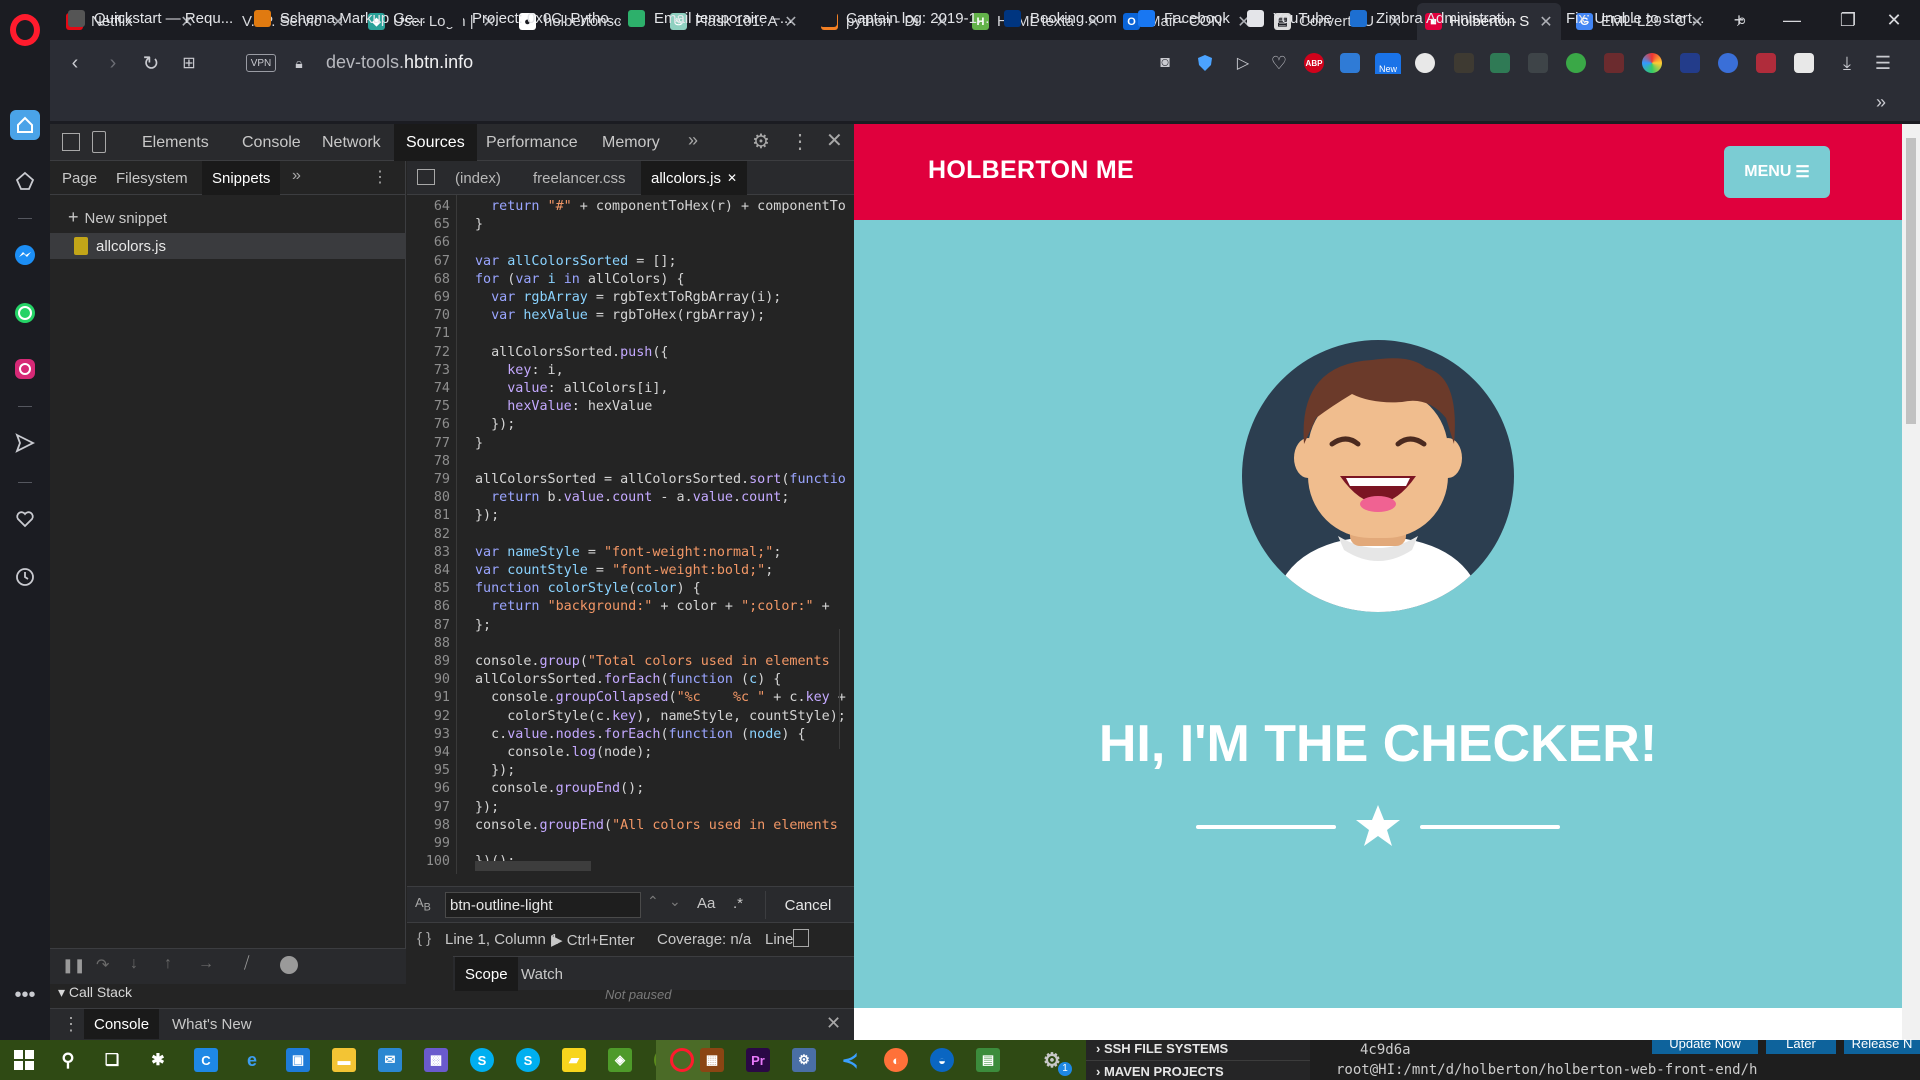  What do you see at coordinates (846, 689) in the screenshot?
I see `editor-vertical-scrollbar` at bounding box center [846, 689].